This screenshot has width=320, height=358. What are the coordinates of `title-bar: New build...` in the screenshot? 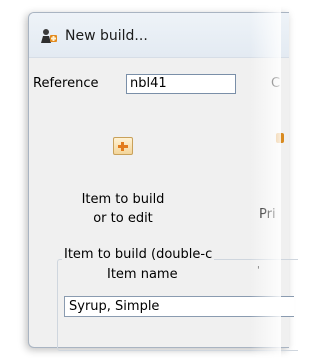 It's located at (159, 35).